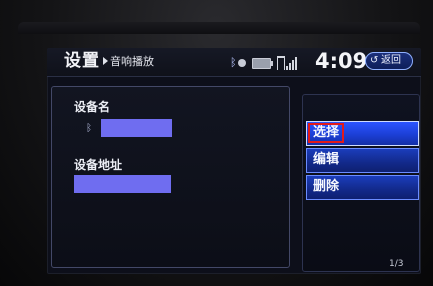 The height and width of the screenshot is (286, 433). What do you see at coordinates (362, 160) in the screenshot?
I see `menu-item-edit: 编辑` at bounding box center [362, 160].